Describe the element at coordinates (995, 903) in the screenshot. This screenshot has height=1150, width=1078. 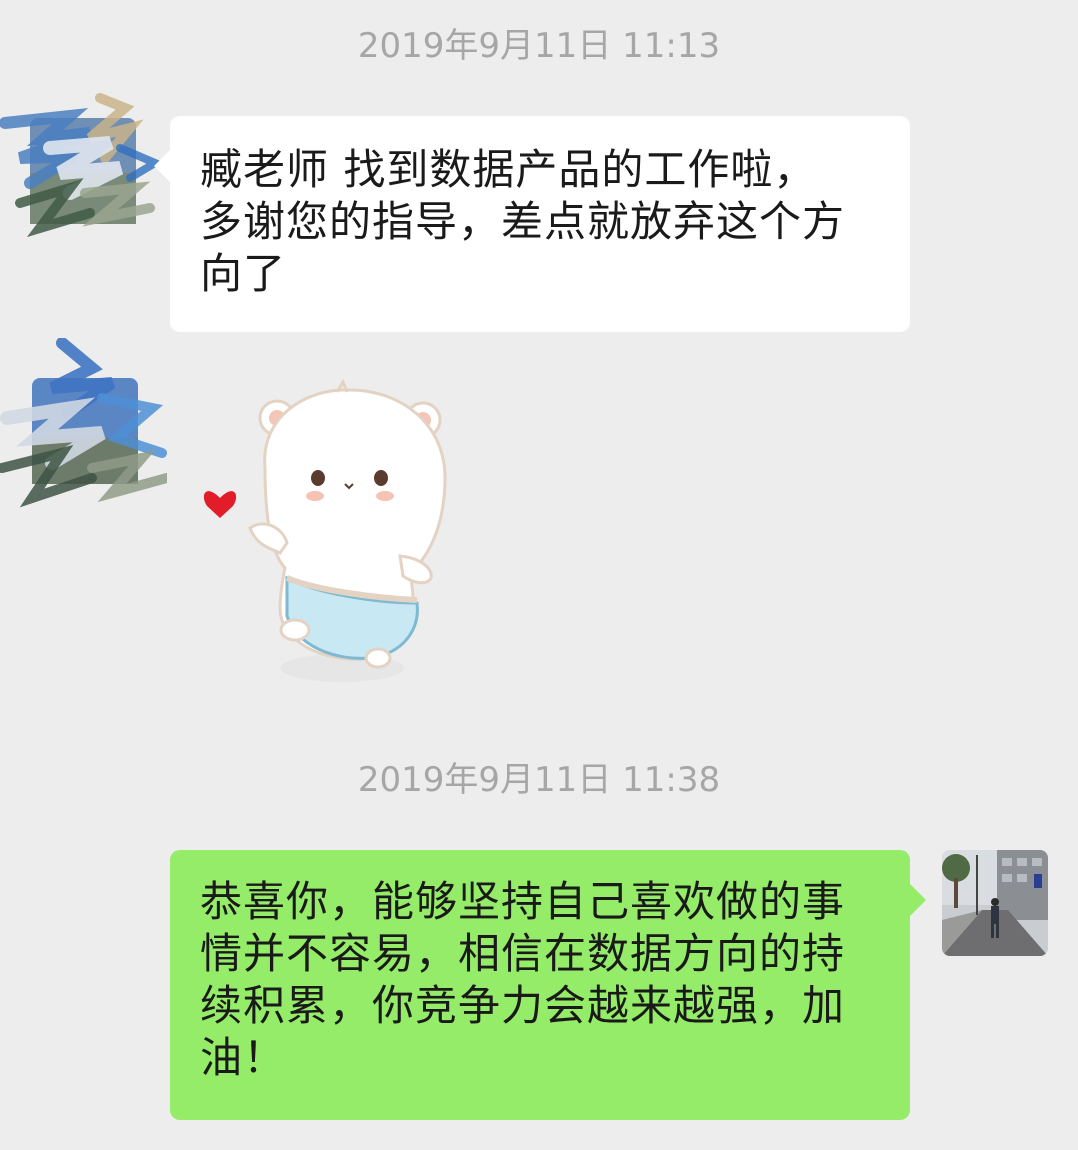
I see `self-avatar` at that location.